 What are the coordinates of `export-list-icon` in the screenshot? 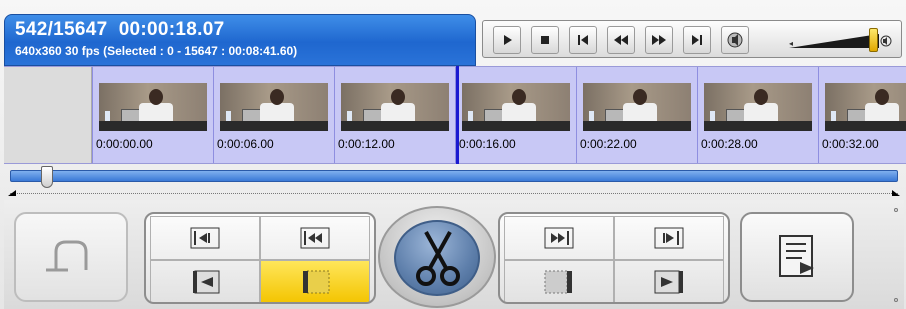 It's located at (796, 256).